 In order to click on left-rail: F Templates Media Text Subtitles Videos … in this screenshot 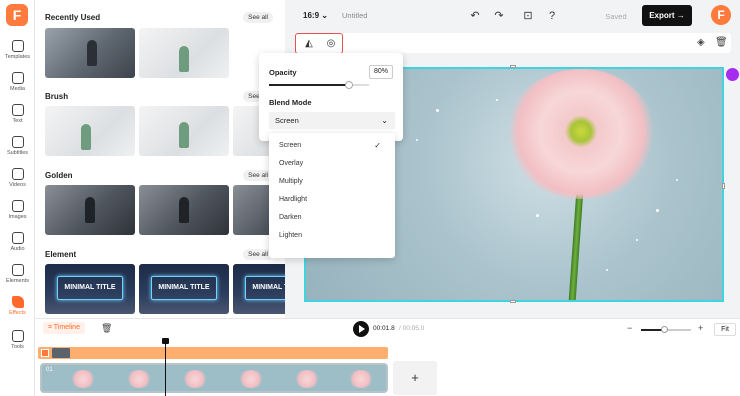, I will do `click(17, 198)`.